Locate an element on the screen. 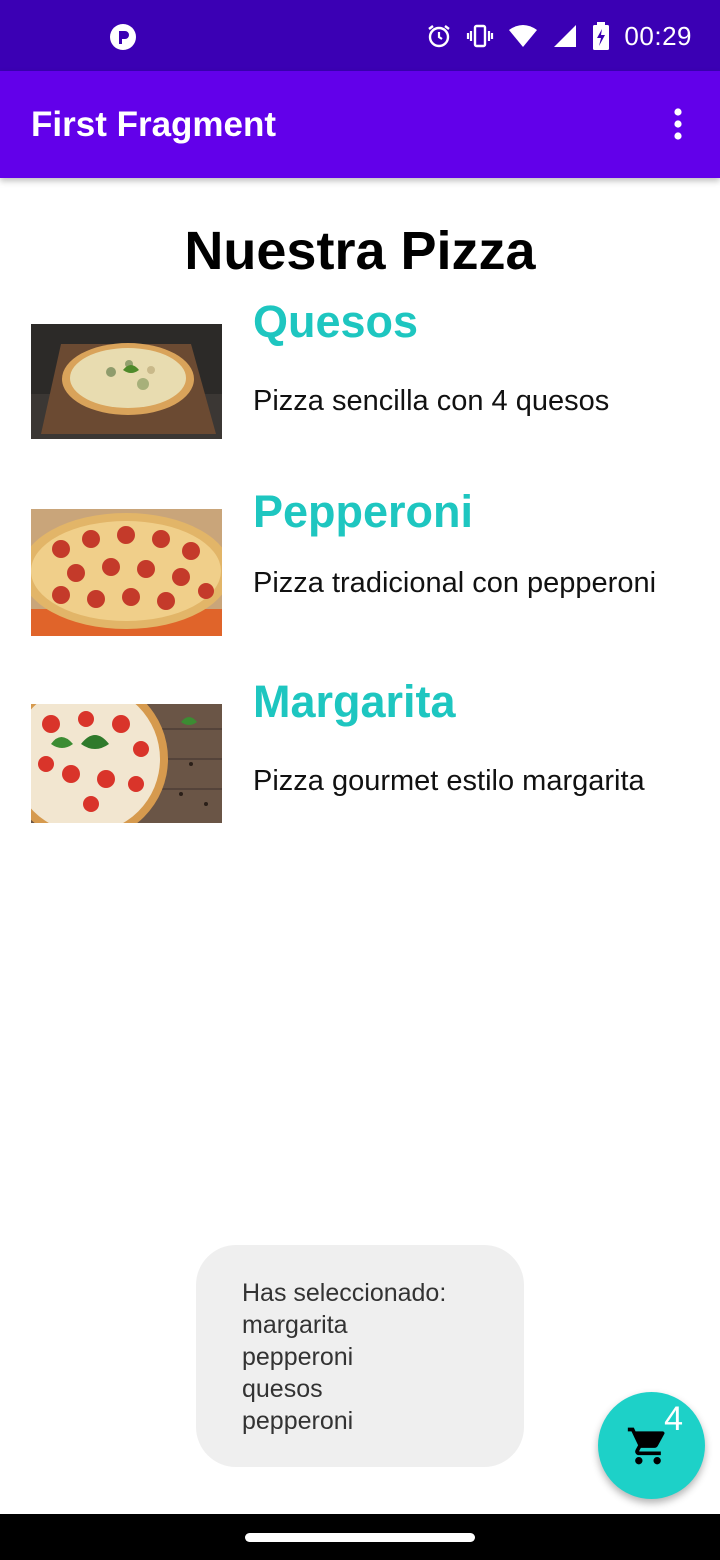  toast-line: Has seleccionado: is located at coordinates (344, 1293).